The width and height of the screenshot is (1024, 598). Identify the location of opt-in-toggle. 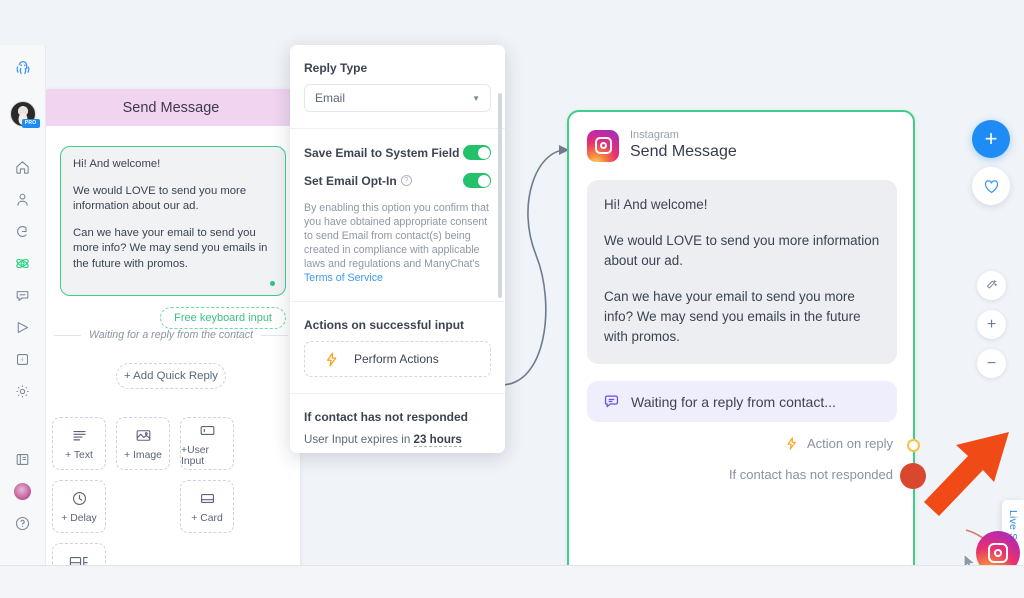
(477, 180).